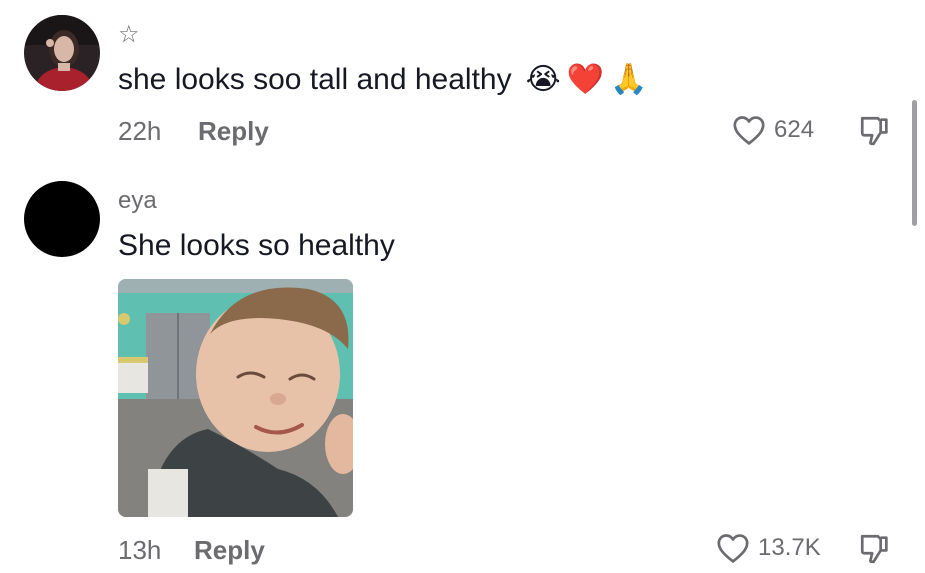 The image size is (925, 573). I want to click on comment-text: she looks soo tall and healthy 😭 ❤️ 🙏, so click(382, 79).